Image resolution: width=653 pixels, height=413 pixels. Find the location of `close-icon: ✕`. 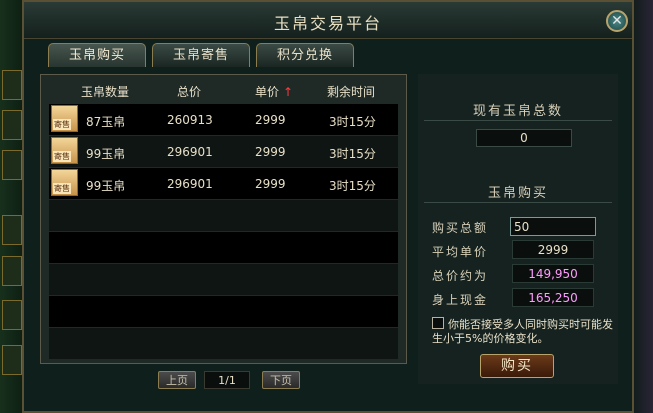

close-icon: ✕ is located at coordinates (617, 21).